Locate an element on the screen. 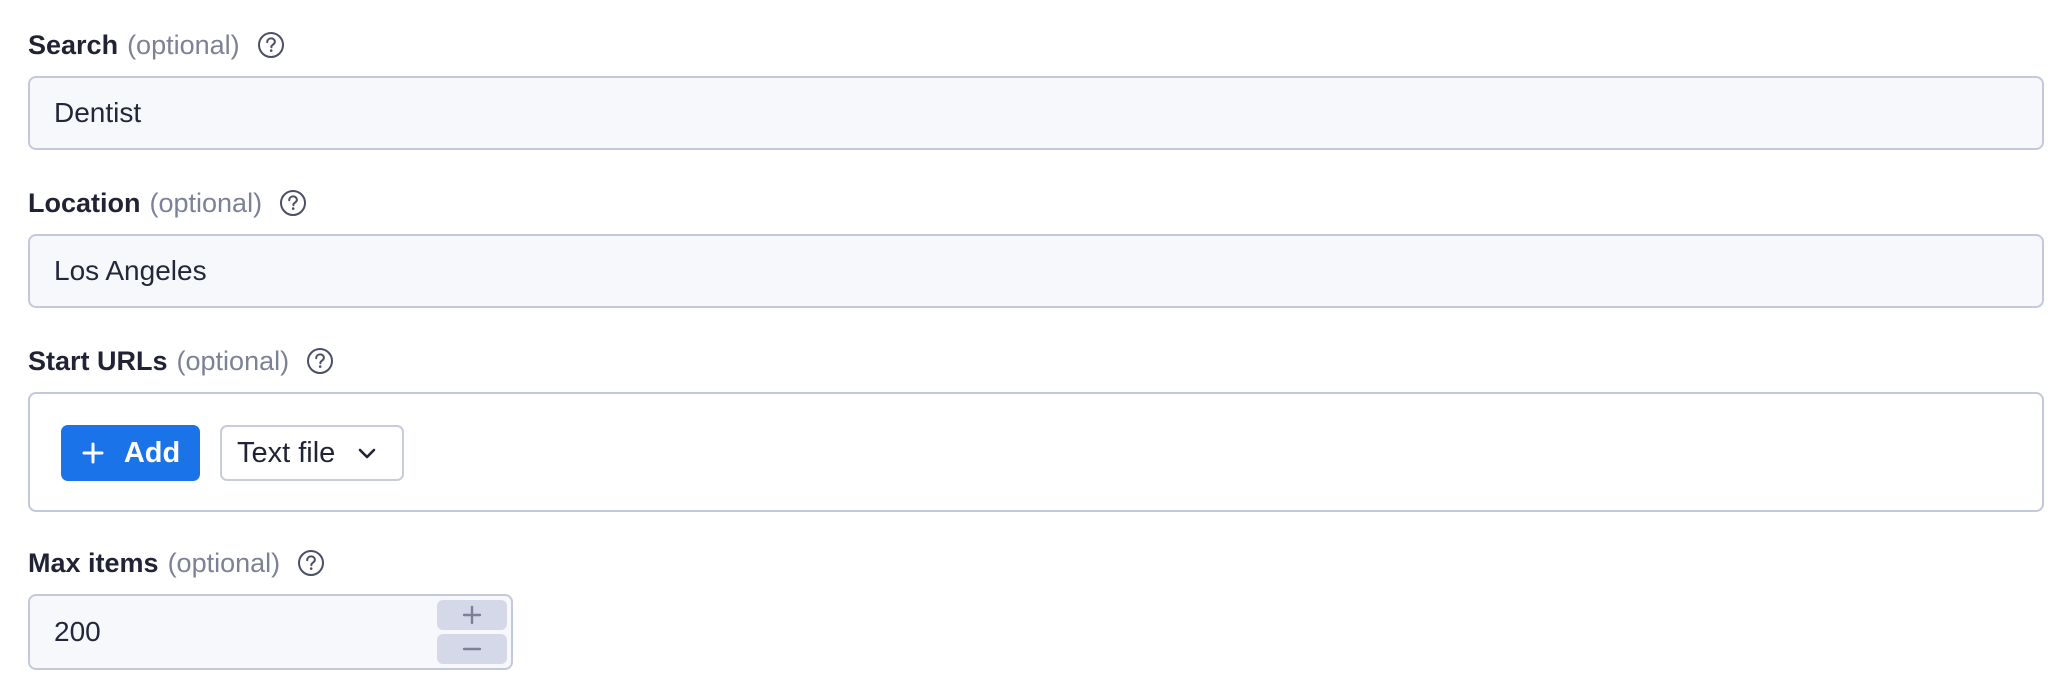 The width and height of the screenshot is (2063, 686). add-url-button: Add is located at coordinates (130, 453).